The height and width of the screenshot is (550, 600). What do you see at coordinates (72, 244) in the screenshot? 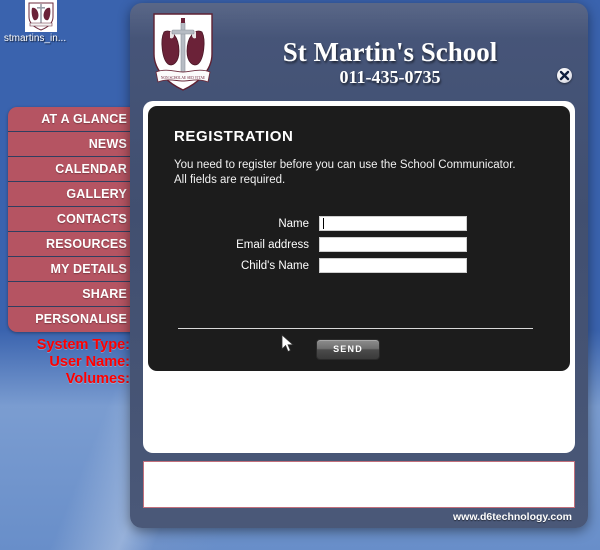
I see `sidebar-item-resources: RESOURCES` at bounding box center [72, 244].